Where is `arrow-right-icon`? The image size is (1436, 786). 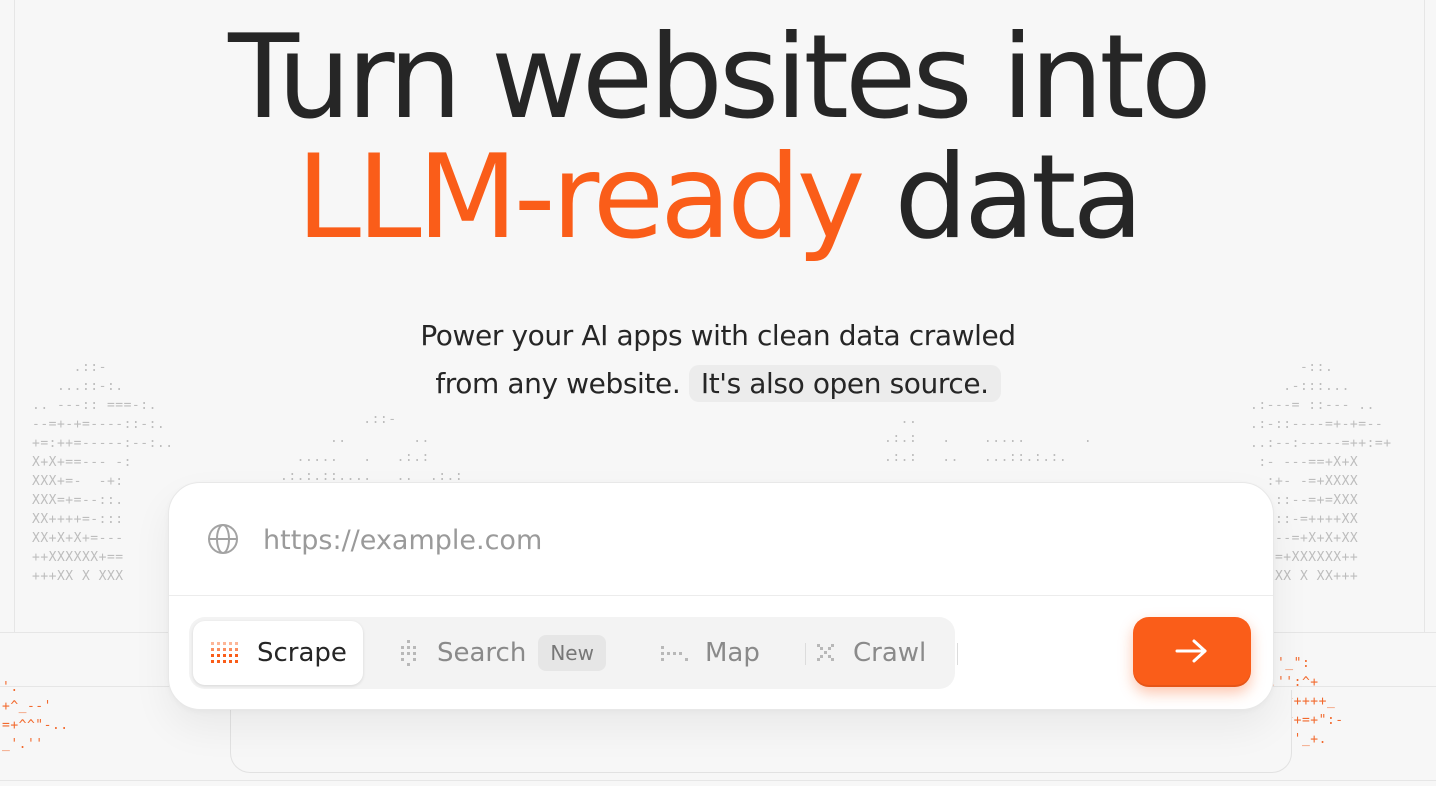 arrow-right-icon is located at coordinates (1191, 650).